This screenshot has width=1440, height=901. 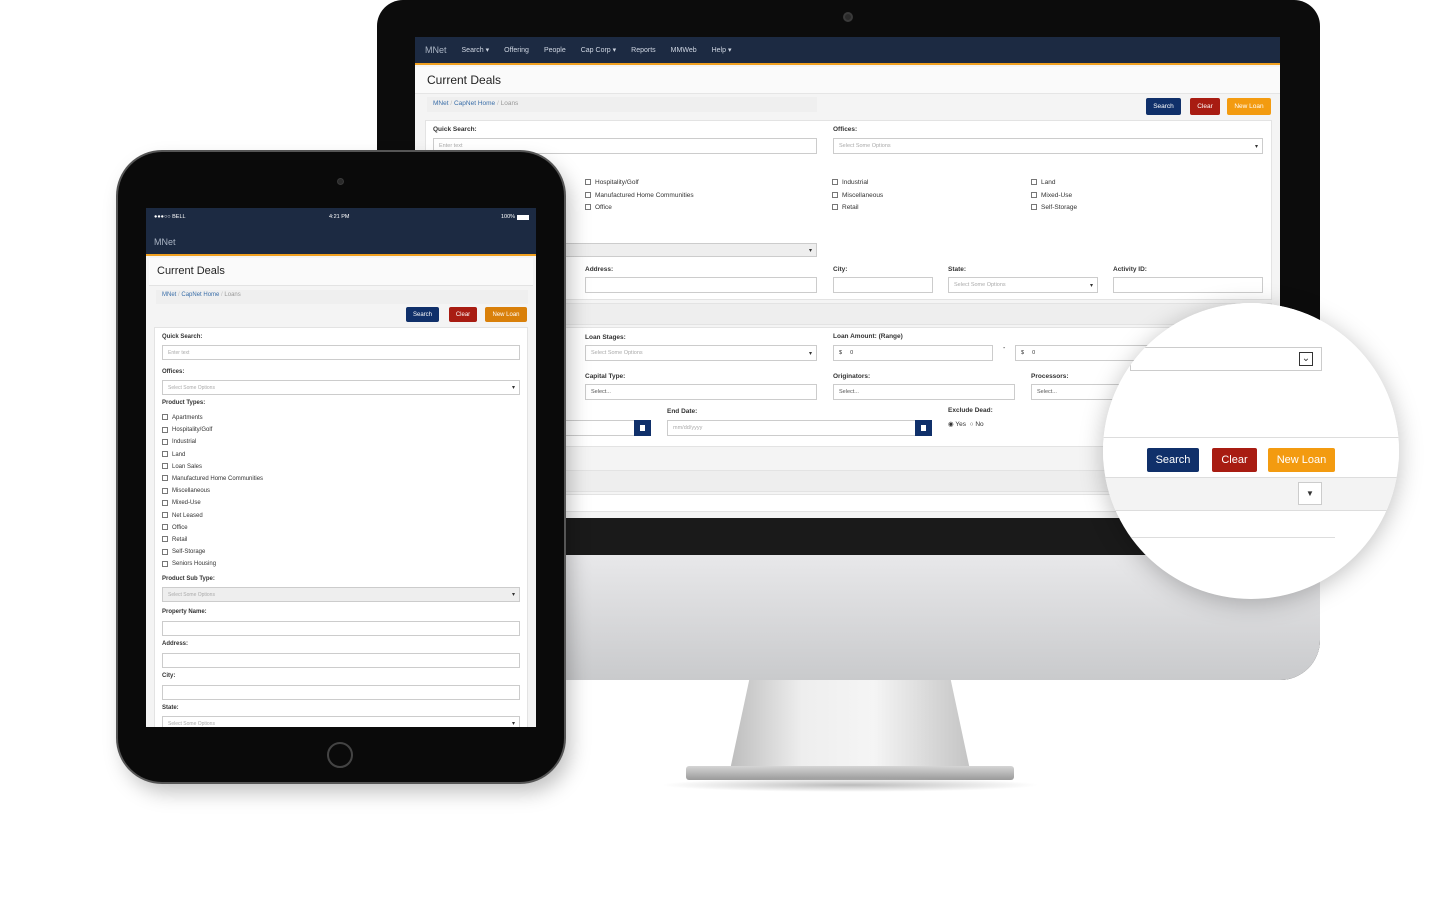 I want to click on nav-search: Search ▾, so click(x=476, y=50).